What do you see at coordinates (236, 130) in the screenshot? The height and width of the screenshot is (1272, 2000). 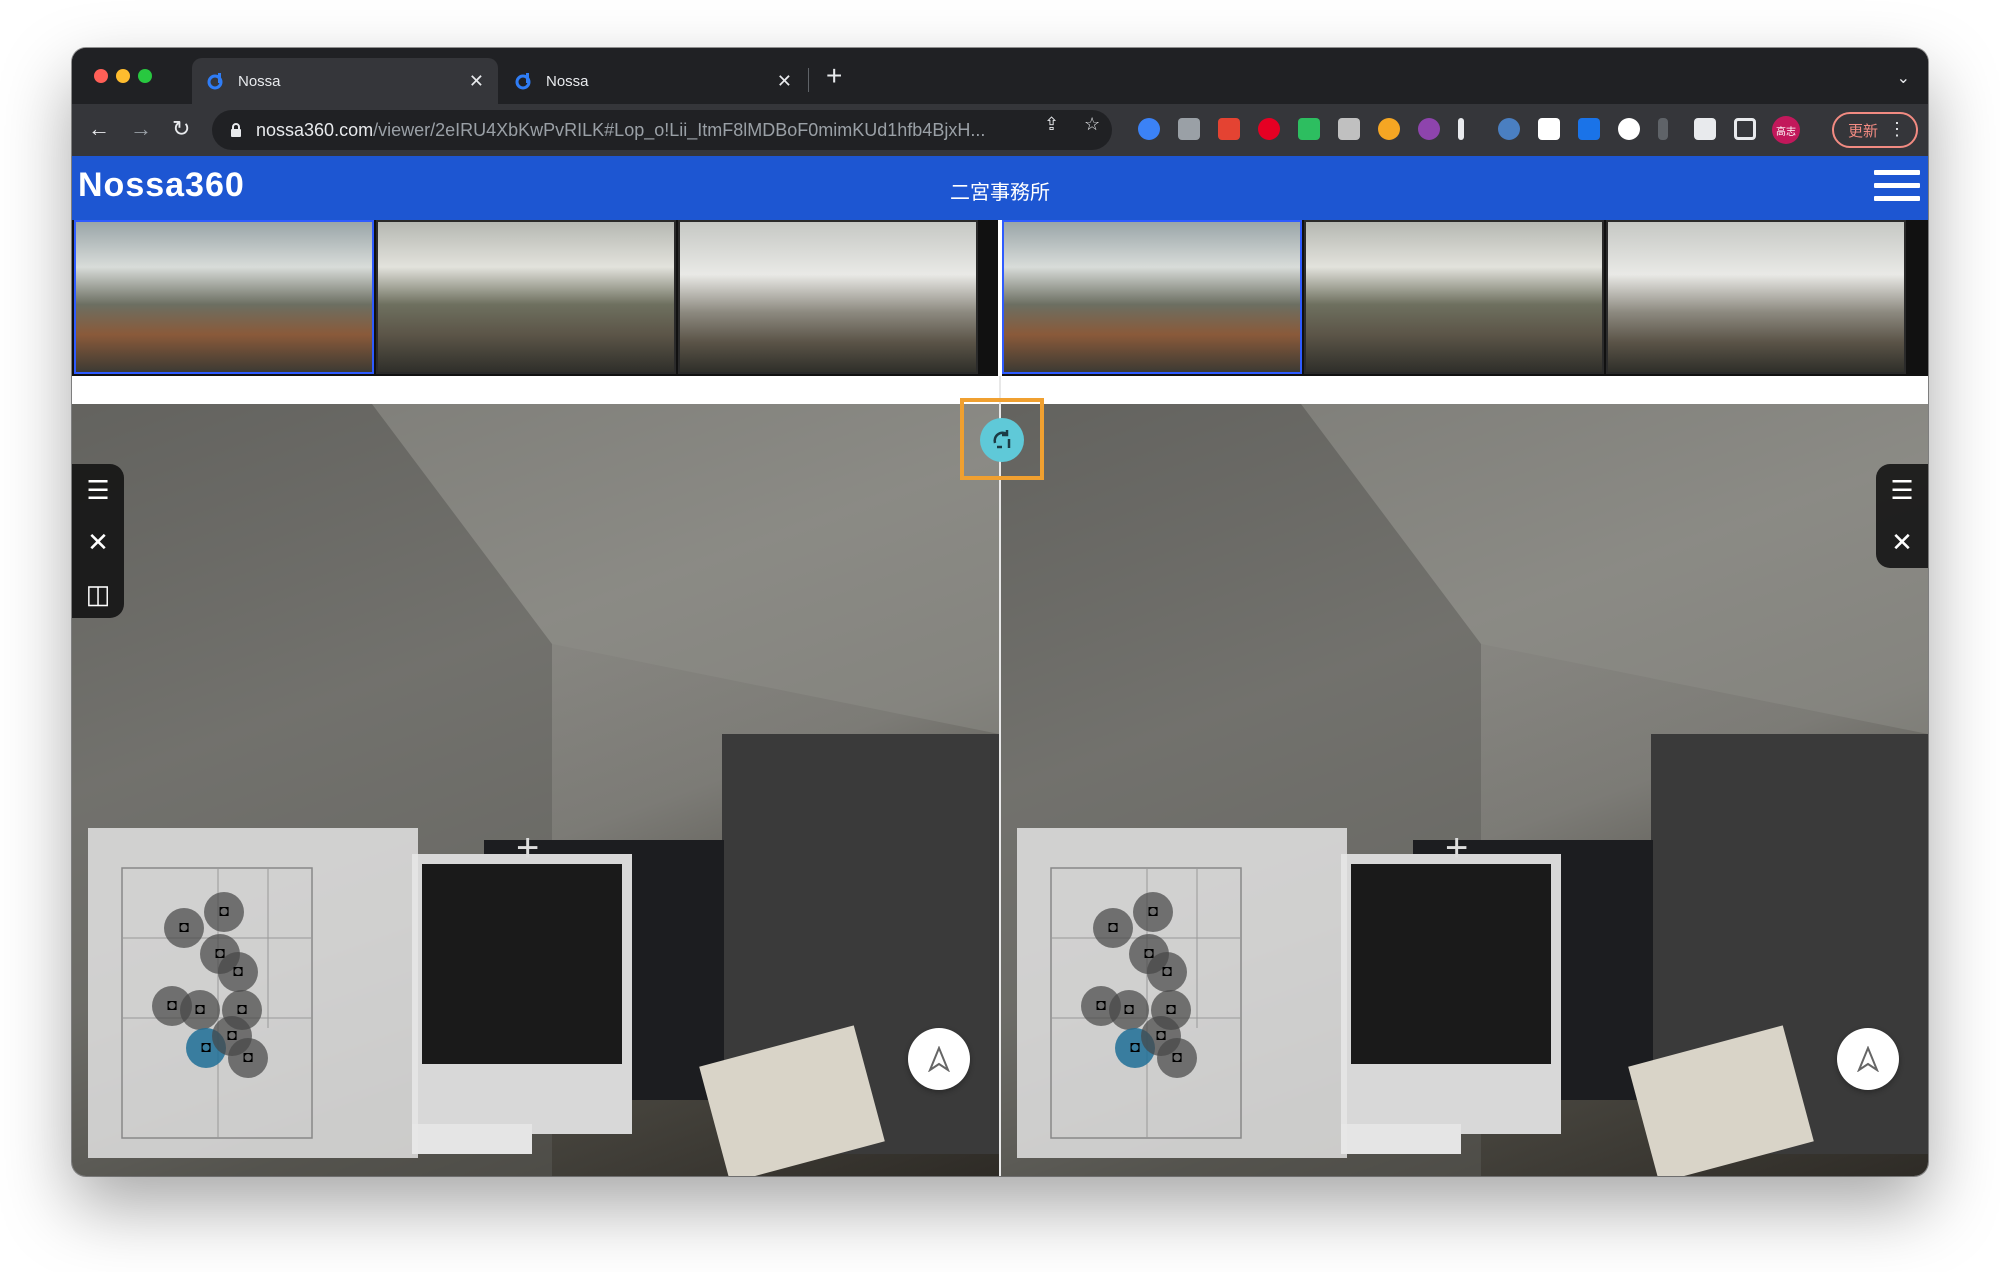 I see `lock-icon` at bounding box center [236, 130].